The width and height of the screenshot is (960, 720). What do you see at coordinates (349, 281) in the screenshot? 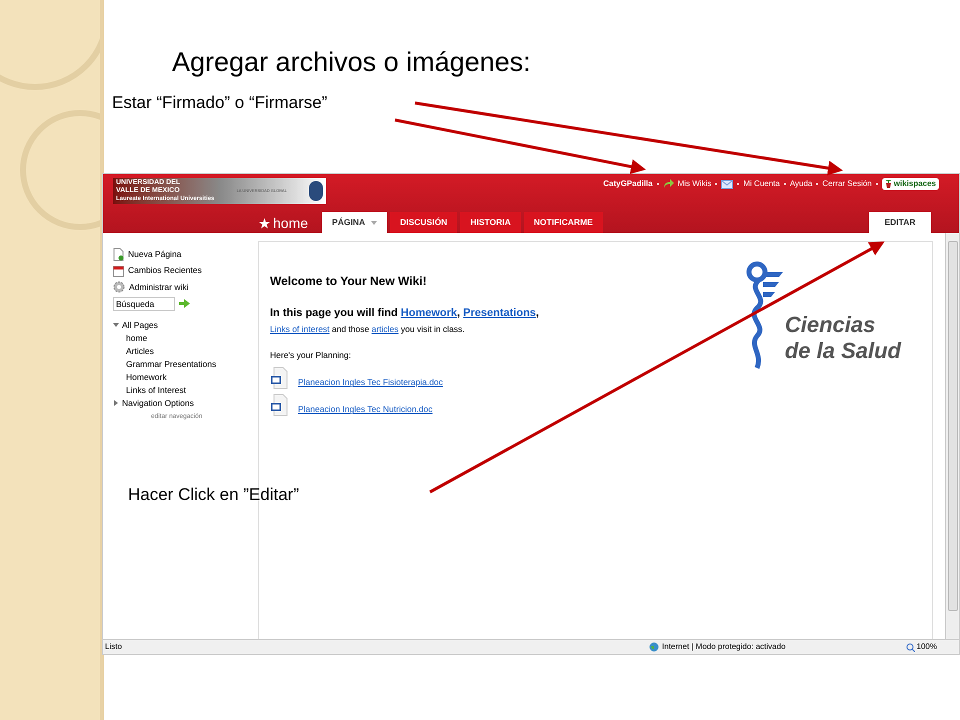
I see `welcome-heading: Welcome to Your New Wiki!` at bounding box center [349, 281].